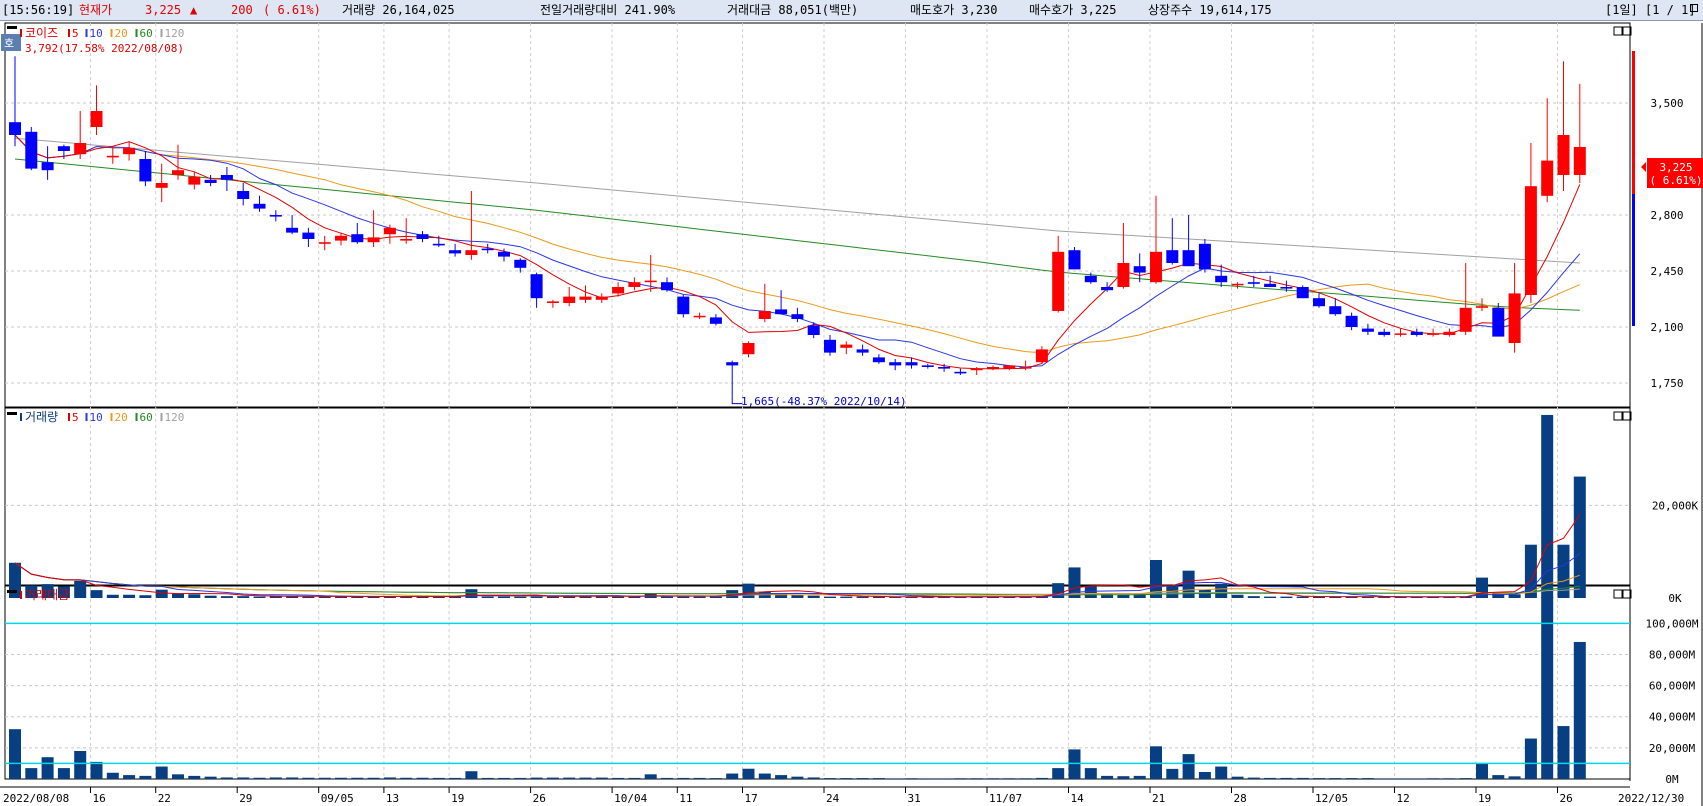 The height and width of the screenshot is (806, 1703). Describe the element at coordinates (12, 591) in the screenshot. I see `turnover-panel-handle-icon` at that location.